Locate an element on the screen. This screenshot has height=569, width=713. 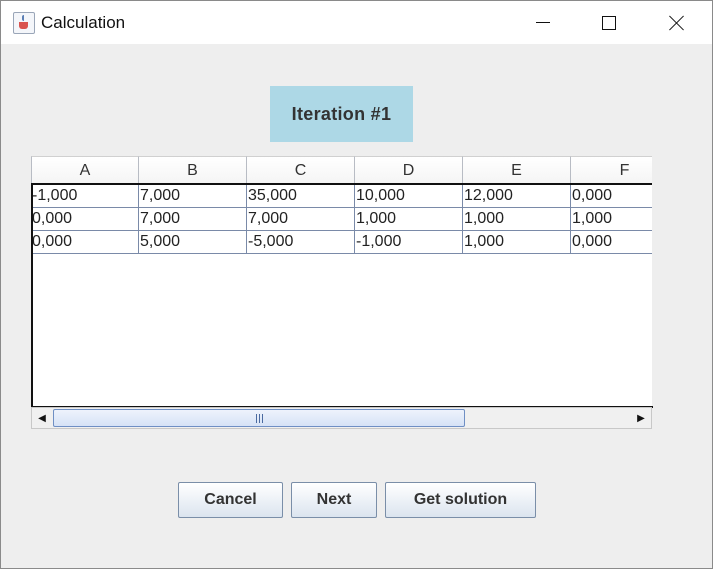
scroll-right-icon: ▶ is located at coordinates (641, 418).